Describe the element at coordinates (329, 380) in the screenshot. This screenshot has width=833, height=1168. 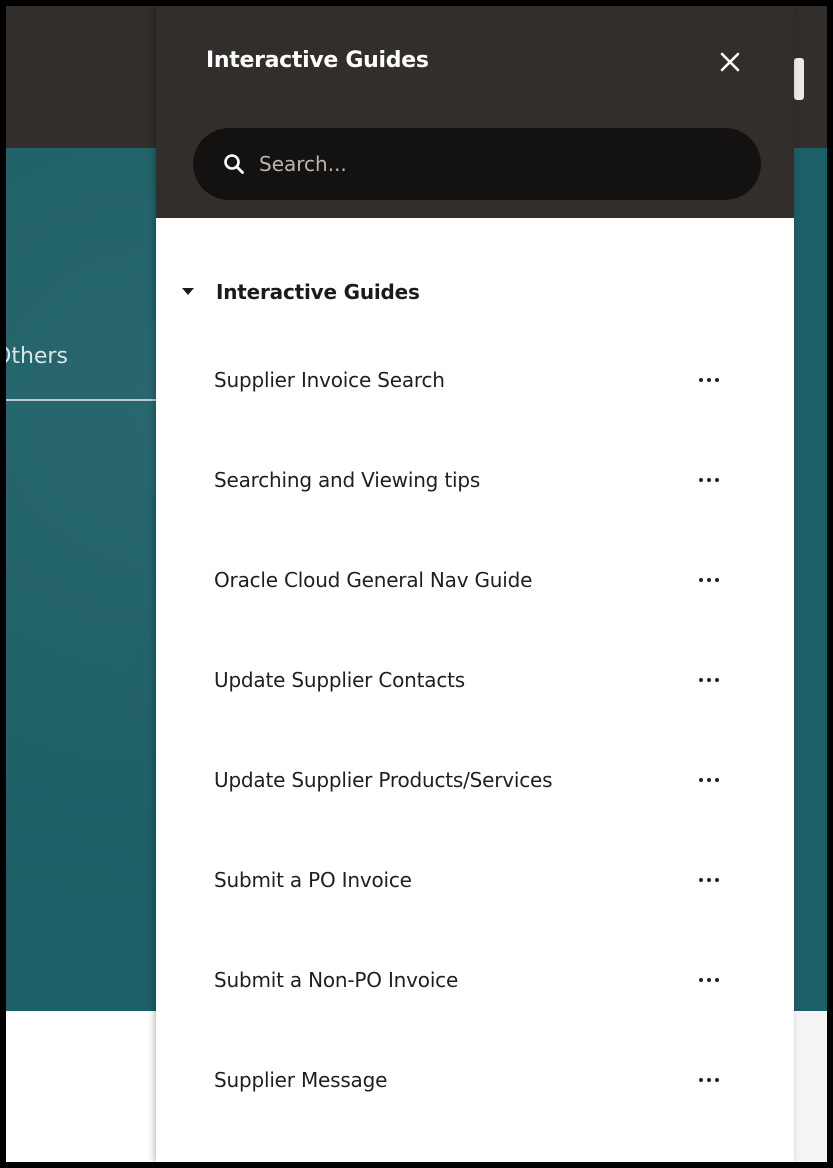
I see `guide-label: Supplier Invoice Search` at that location.